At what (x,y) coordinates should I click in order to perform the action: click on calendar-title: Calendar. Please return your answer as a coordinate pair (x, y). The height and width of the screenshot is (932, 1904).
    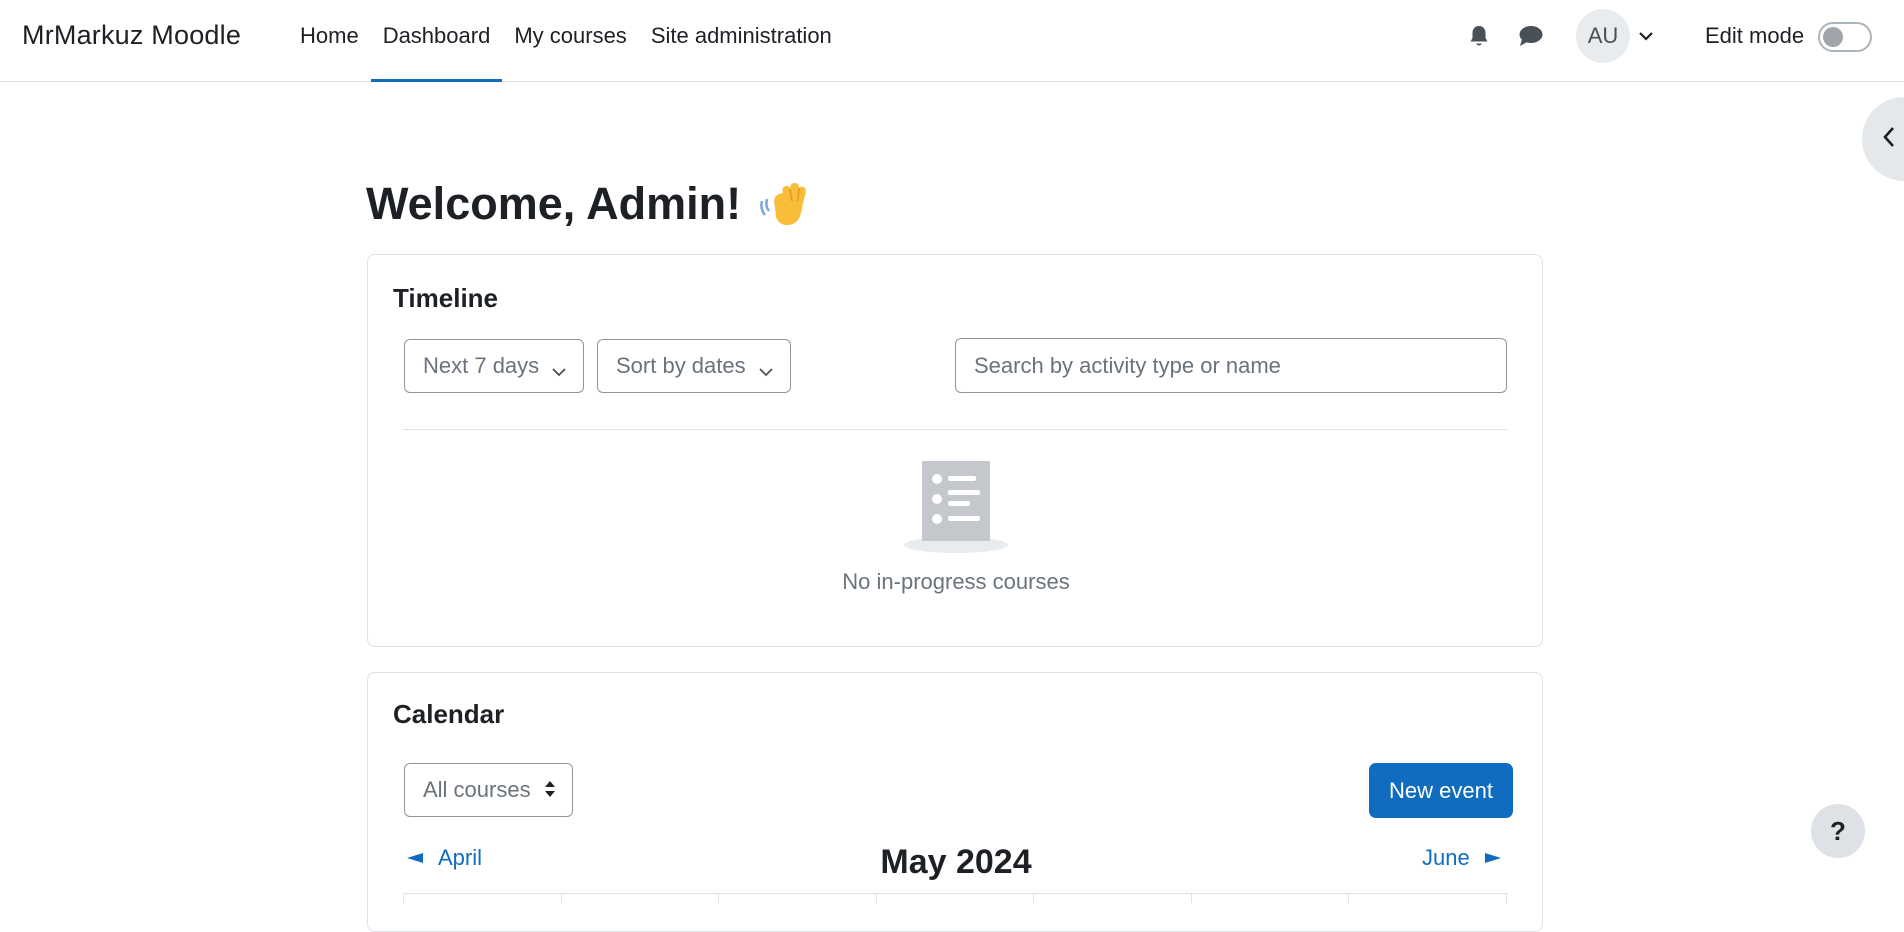
    Looking at the image, I should click on (449, 714).